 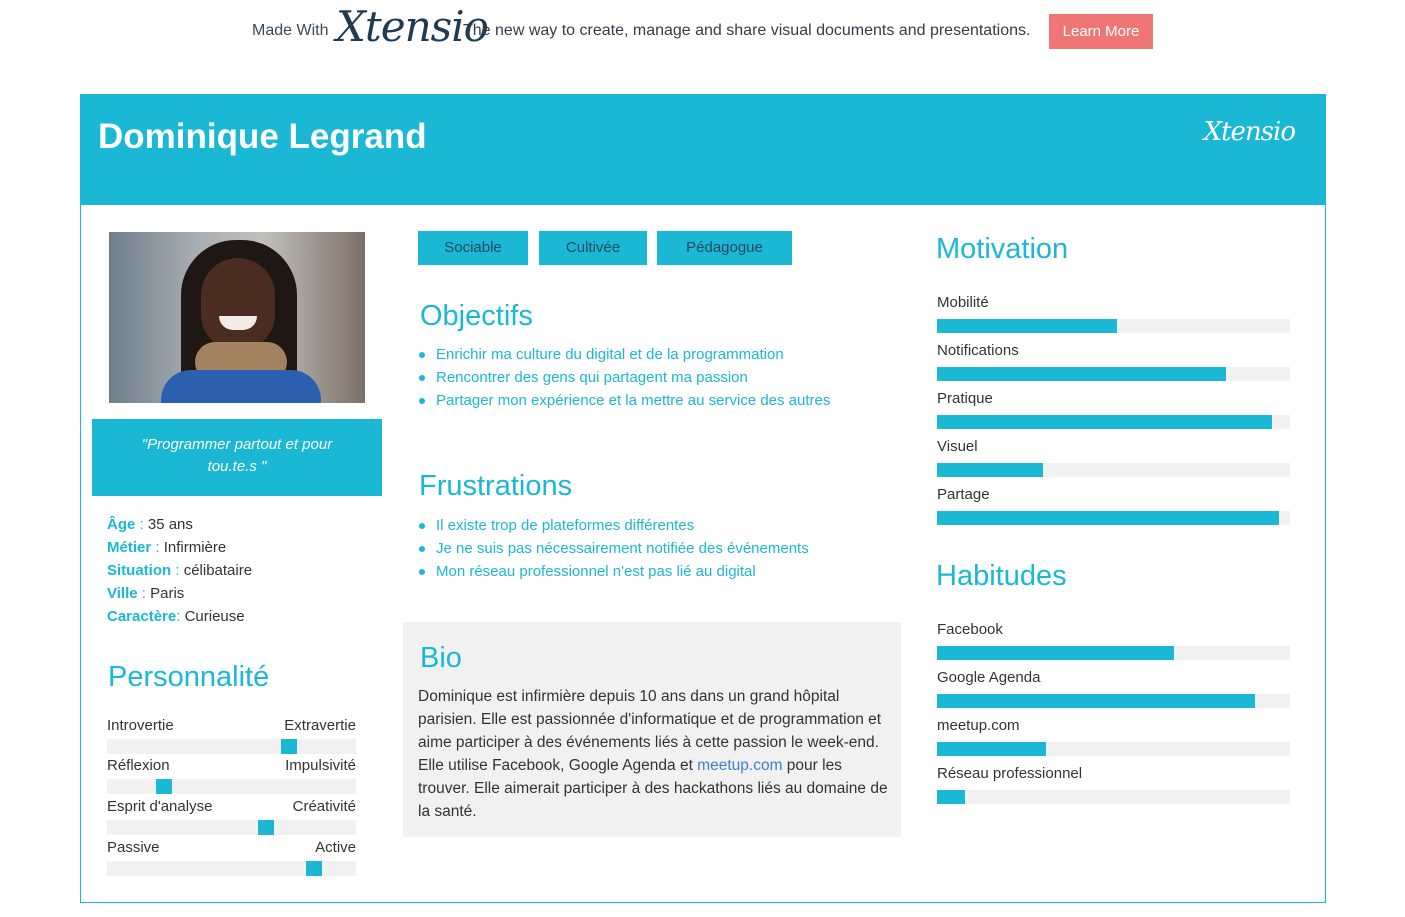 I want to click on frustrations-title: Frustrations, so click(x=496, y=486).